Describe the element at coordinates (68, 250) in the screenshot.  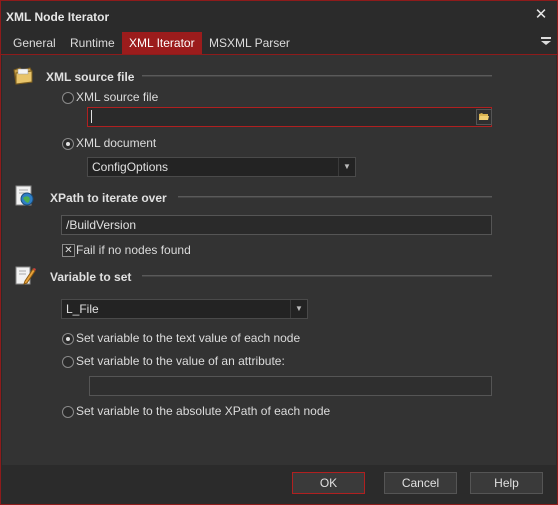
I see `fail-if-no-nodes-checkbox: ✕` at that location.